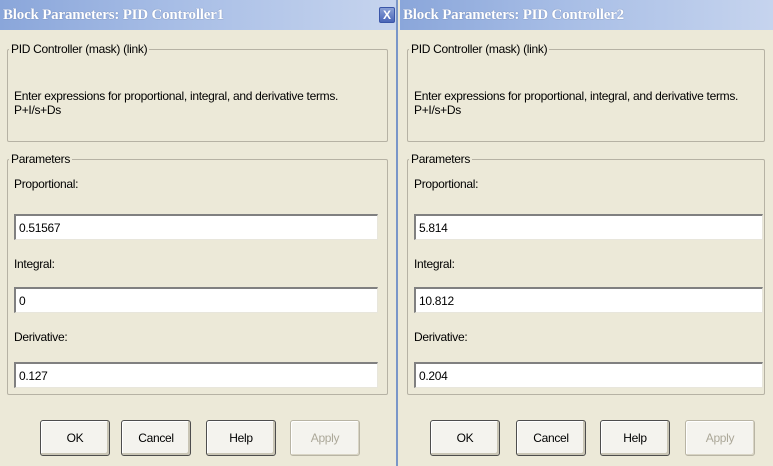 This screenshot has height=466, width=773. I want to click on close-icon: X, so click(387, 15).